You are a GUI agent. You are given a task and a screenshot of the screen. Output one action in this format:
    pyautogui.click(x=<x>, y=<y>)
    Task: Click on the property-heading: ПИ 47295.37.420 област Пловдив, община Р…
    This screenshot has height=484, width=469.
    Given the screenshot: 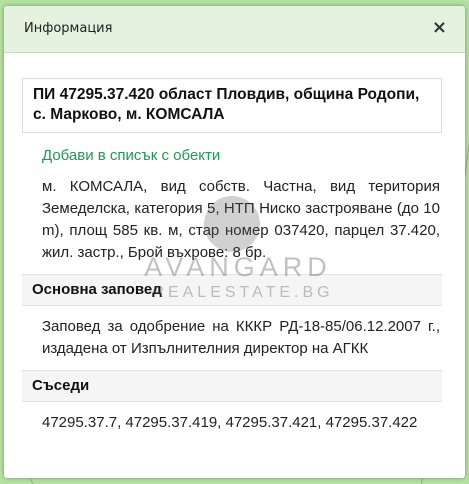 What is the action you would take?
    pyautogui.click(x=232, y=105)
    